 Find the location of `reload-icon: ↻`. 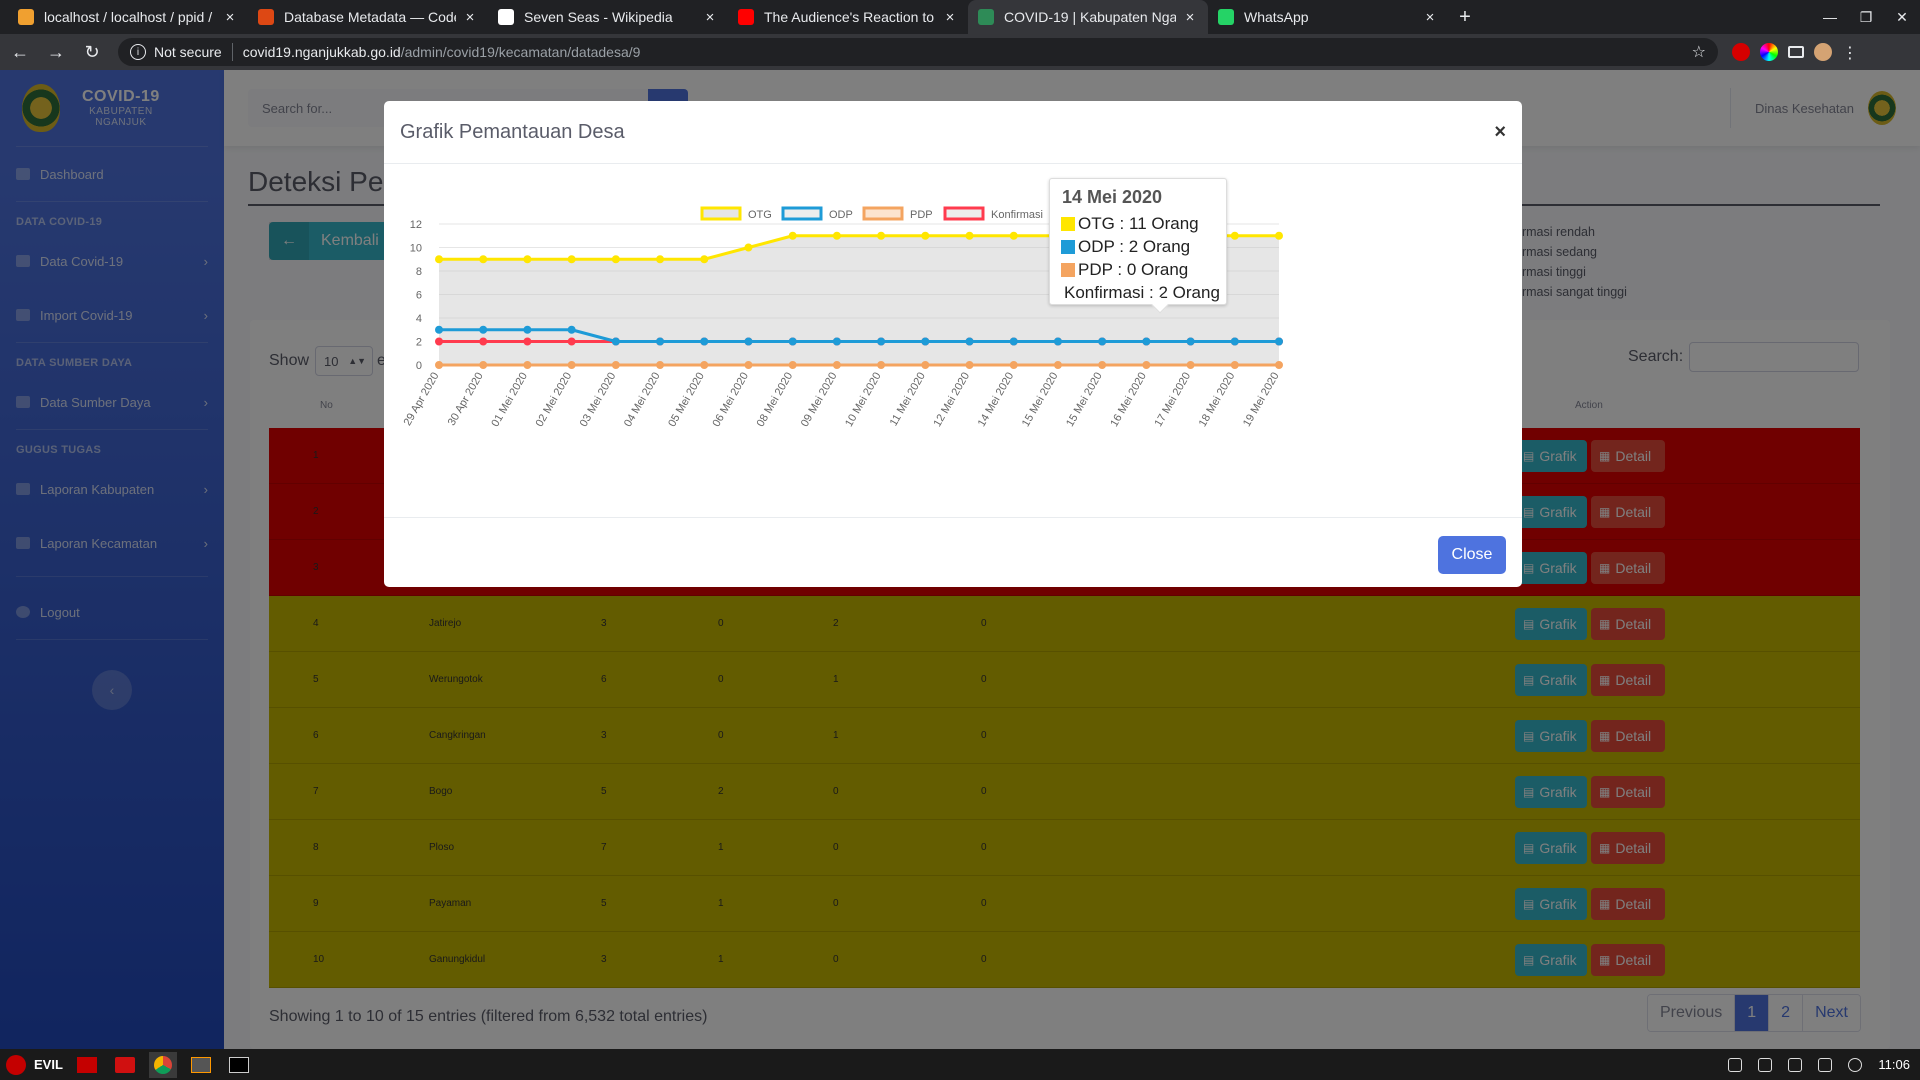

reload-icon: ↻ is located at coordinates (92, 52).